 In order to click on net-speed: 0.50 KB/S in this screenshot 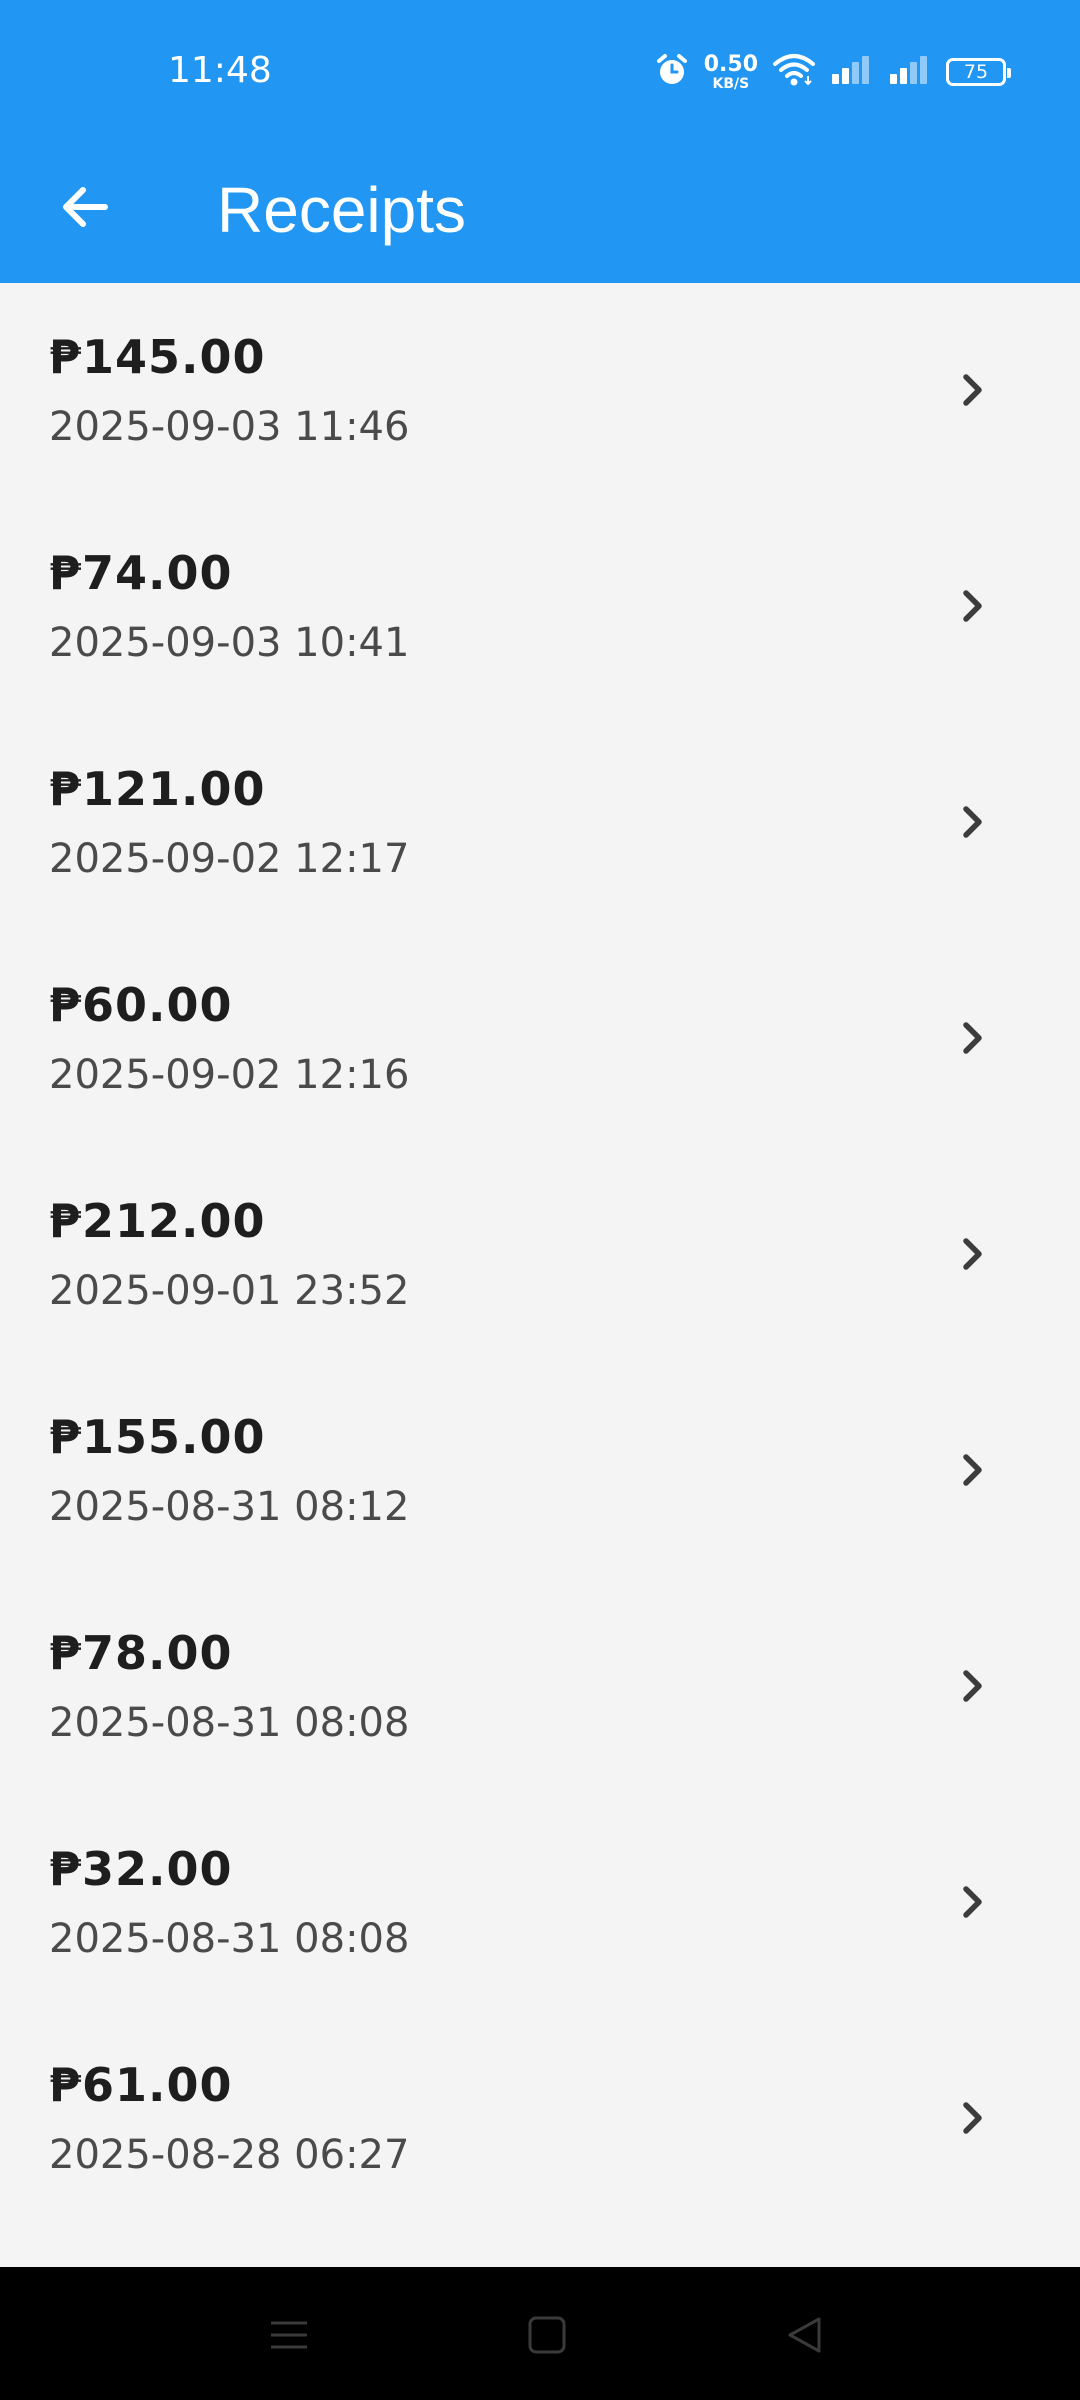, I will do `click(730, 71)`.